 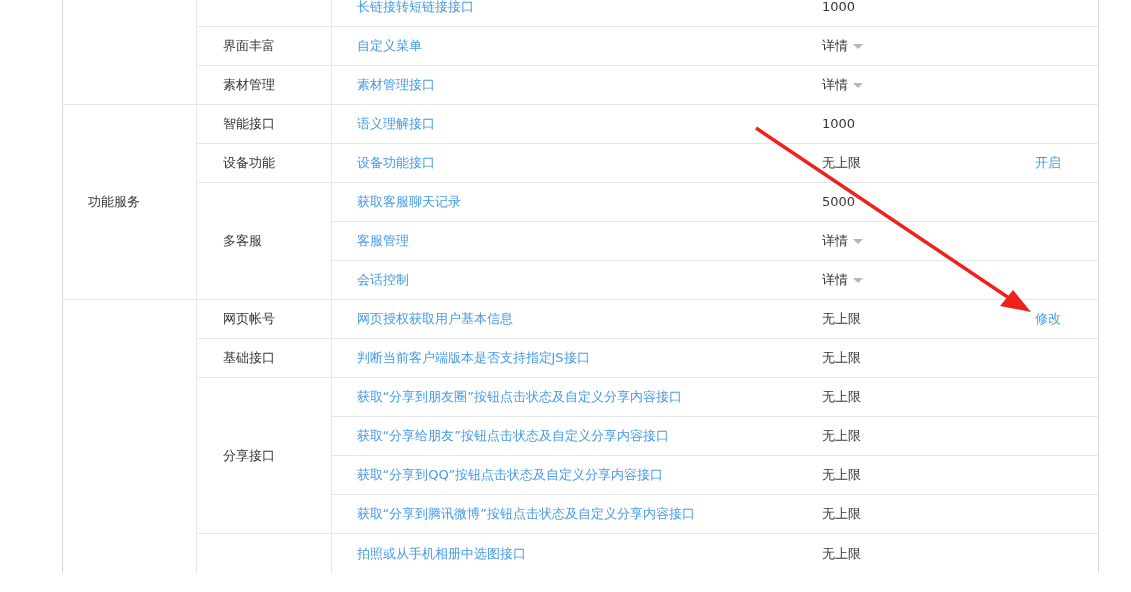 What do you see at coordinates (248, 163) in the screenshot?
I see `subcategory-label: 设备功能` at bounding box center [248, 163].